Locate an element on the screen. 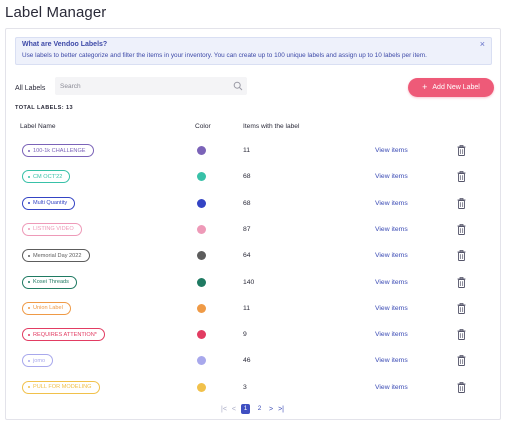  table-row: Memorial Day 2022 64 View items is located at coordinates (253, 256).